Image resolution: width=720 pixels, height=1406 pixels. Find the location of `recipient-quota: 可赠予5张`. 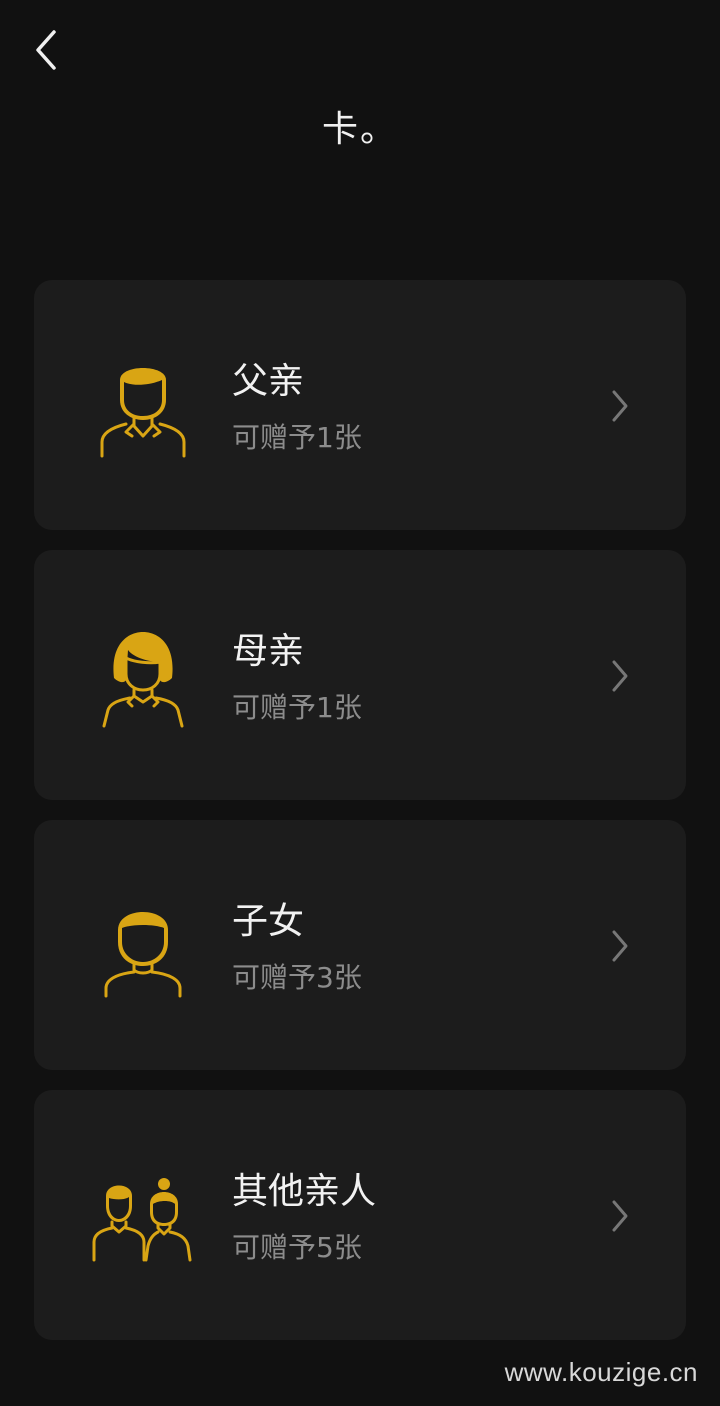

recipient-quota: 可赠予5张 is located at coordinates (297, 1247).